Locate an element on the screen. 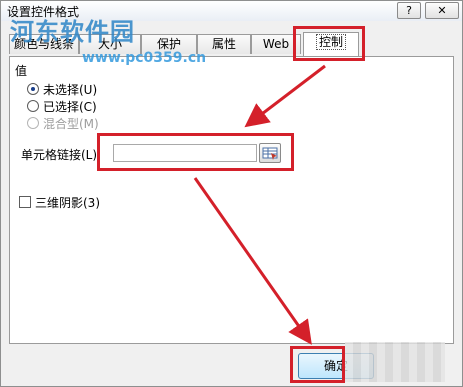 This screenshot has width=463, height=387. tab-control: 控制 is located at coordinates (331, 44).